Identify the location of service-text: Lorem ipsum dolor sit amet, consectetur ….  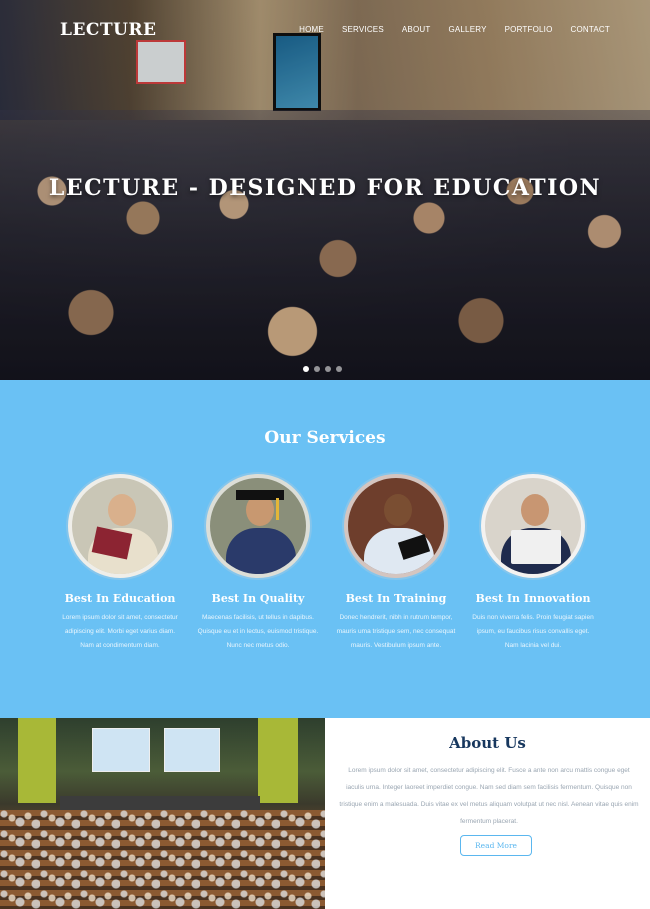
(120, 631).